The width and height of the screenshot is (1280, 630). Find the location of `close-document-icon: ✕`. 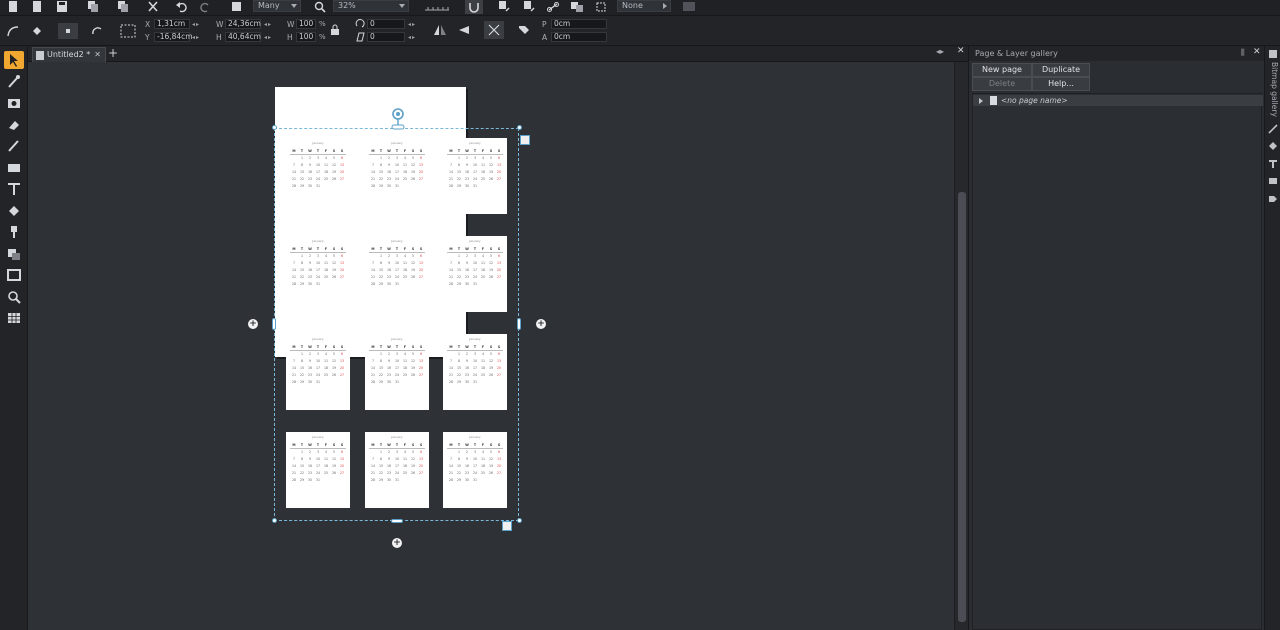

close-document-icon: ✕ is located at coordinates (961, 51).